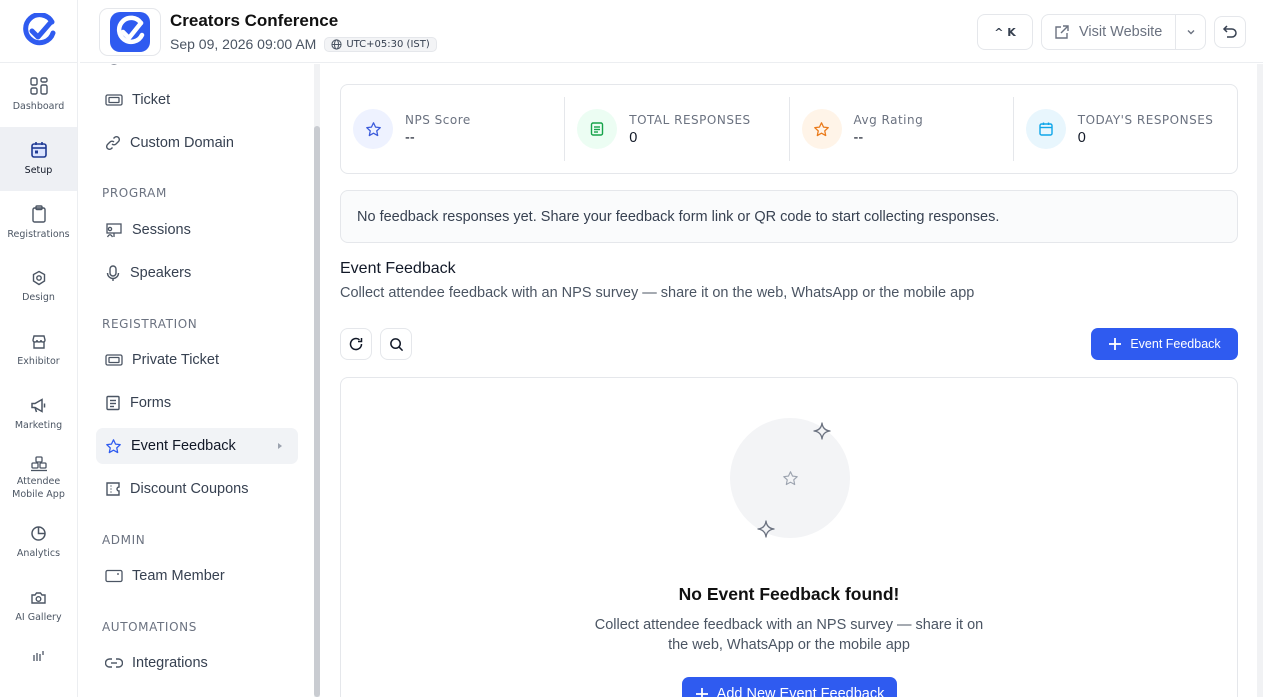 This screenshot has height=697, width=1263. Describe the element at coordinates (38, 597) in the screenshot. I see `camera-icon` at that location.